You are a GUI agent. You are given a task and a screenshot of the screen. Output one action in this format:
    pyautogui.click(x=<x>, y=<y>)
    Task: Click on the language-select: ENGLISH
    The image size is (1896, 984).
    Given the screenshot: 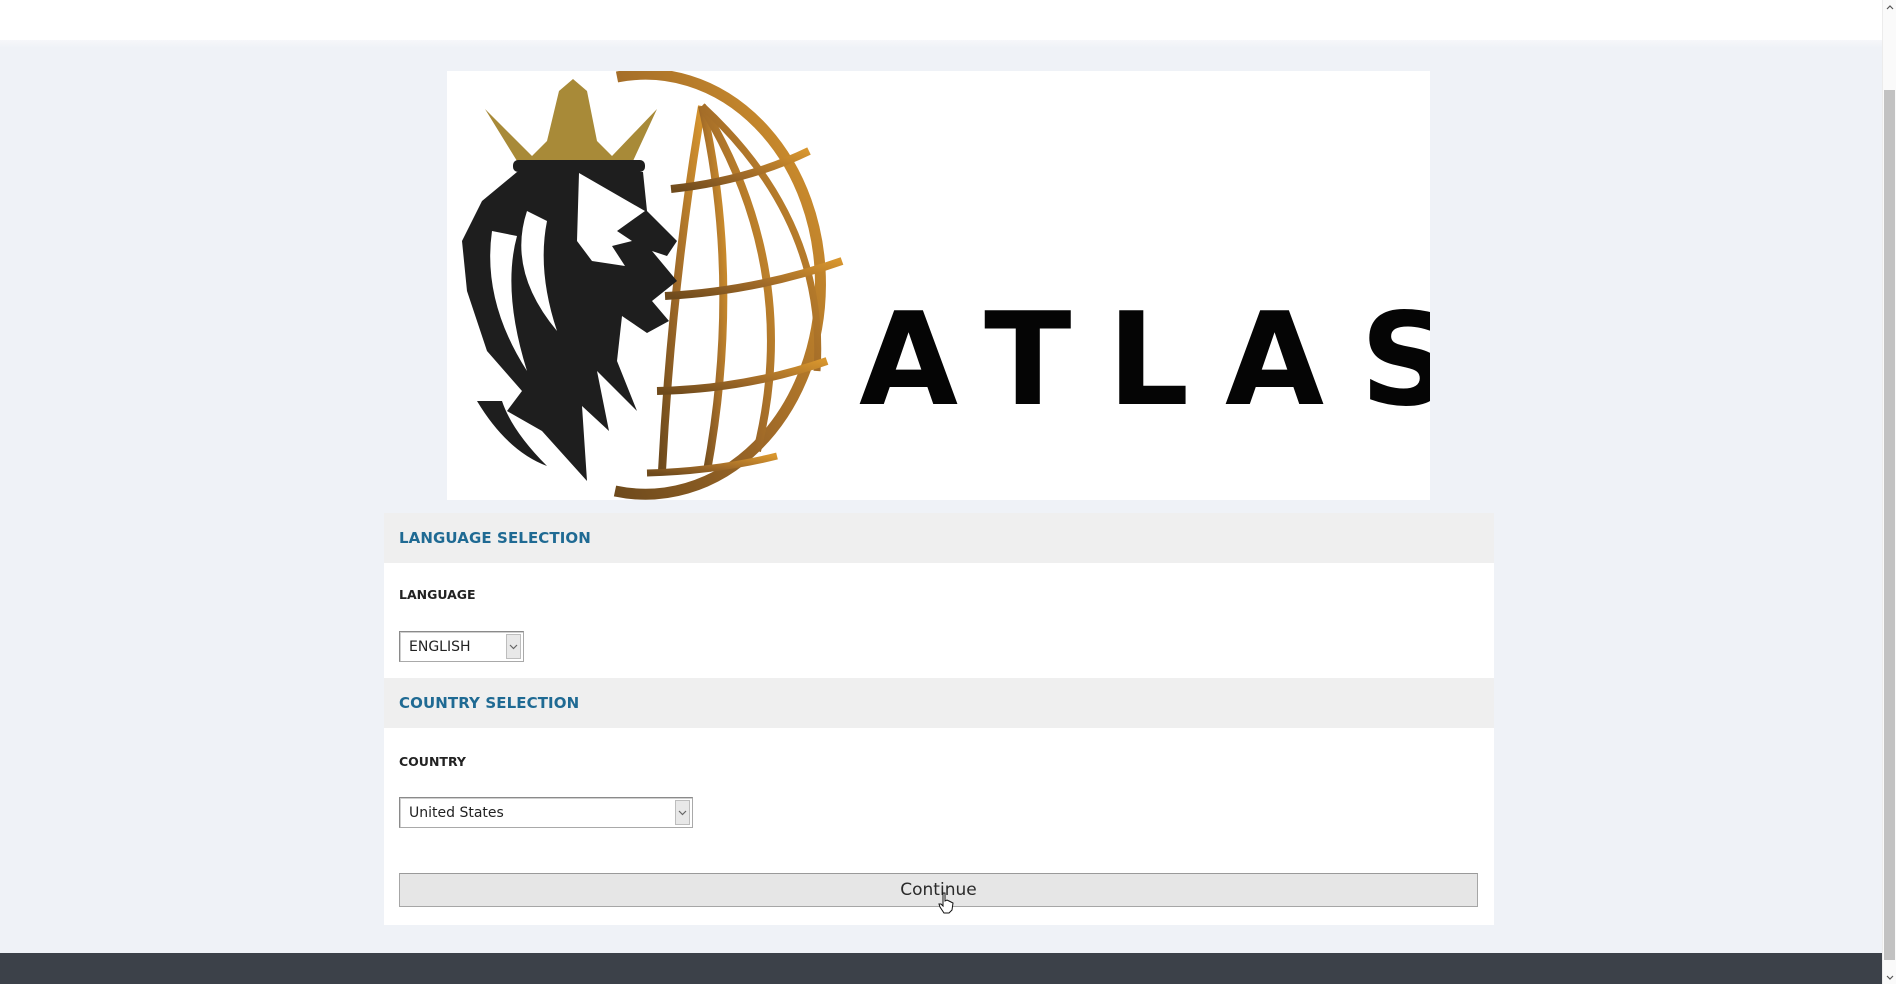 What is the action you would take?
    pyautogui.click(x=461, y=646)
    